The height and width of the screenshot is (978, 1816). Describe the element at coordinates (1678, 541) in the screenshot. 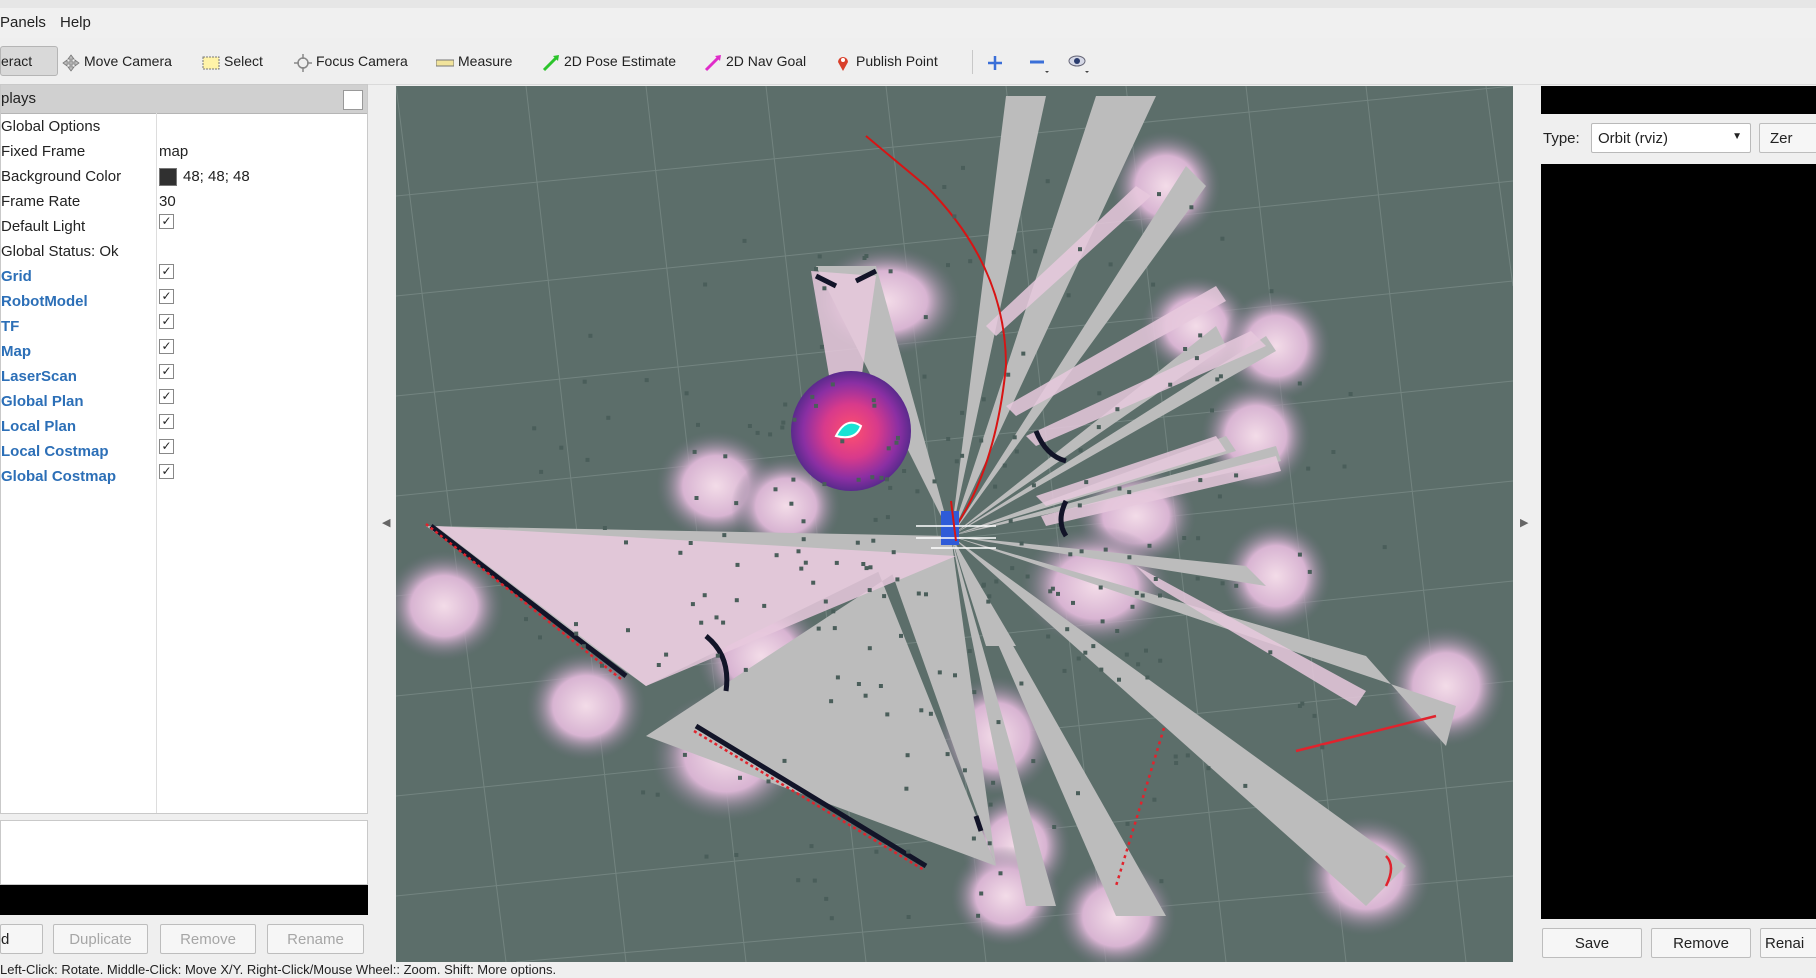

I see `view-properties-area` at that location.